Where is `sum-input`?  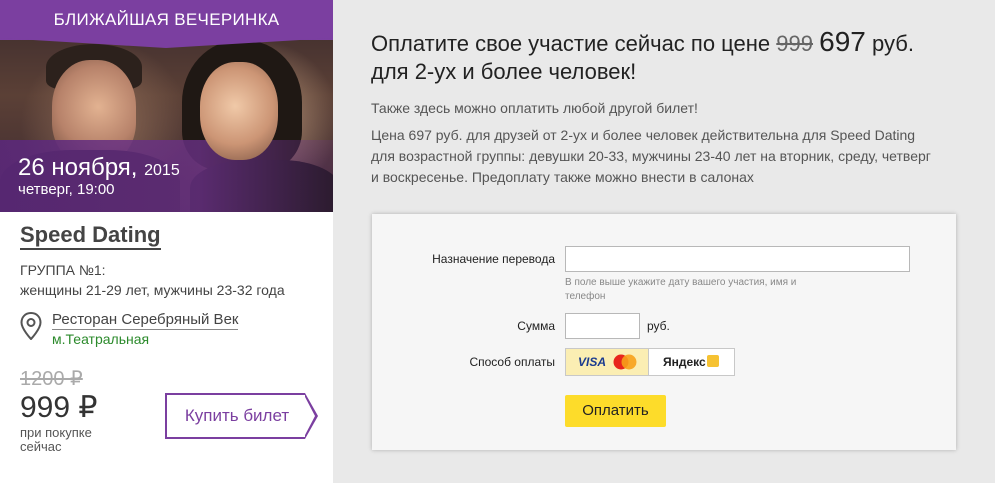
sum-input is located at coordinates (602, 326).